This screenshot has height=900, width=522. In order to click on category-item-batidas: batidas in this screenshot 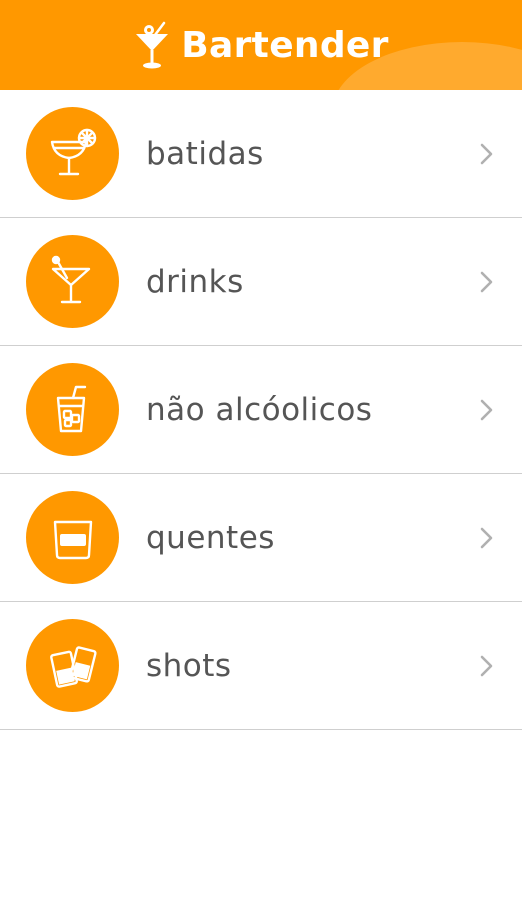, I will do `click(261, 154)`.